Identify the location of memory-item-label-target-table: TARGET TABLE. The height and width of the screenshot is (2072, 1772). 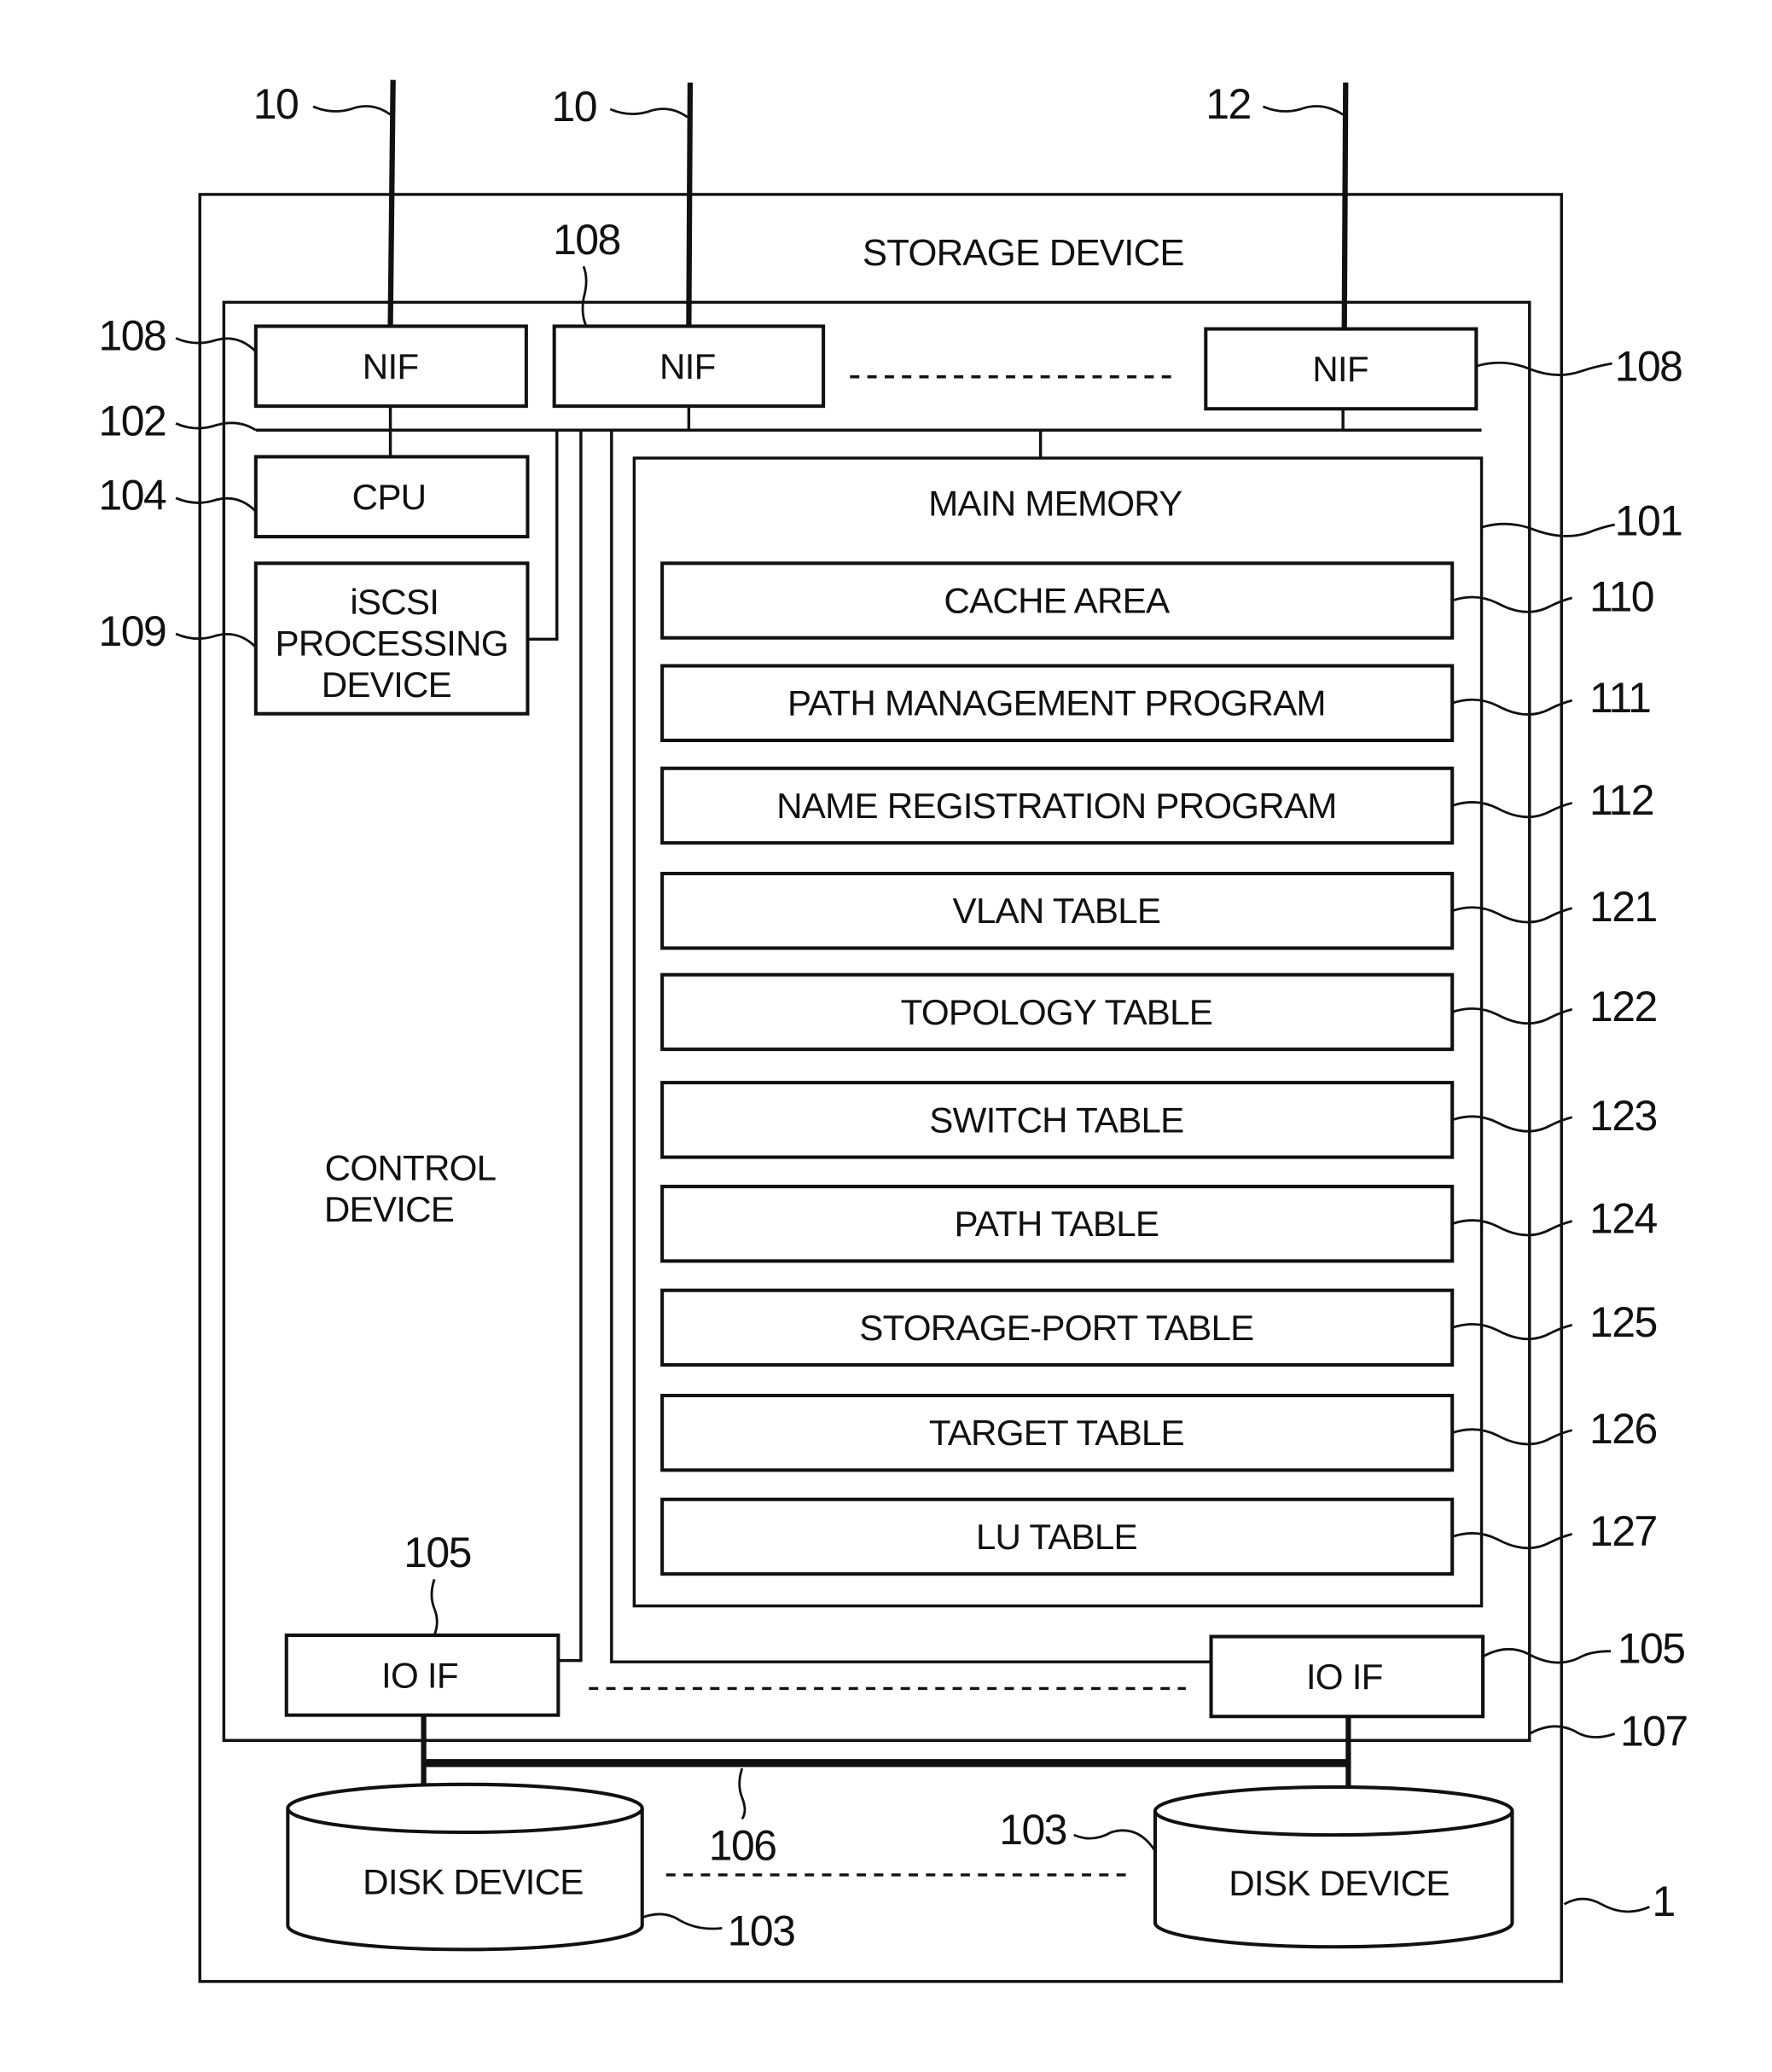
(1056, 1433).